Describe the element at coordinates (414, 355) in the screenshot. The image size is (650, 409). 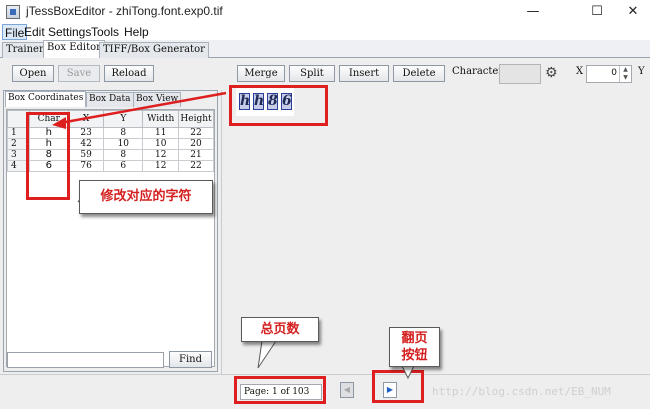
I see `callout-text: 按钮` at that location.